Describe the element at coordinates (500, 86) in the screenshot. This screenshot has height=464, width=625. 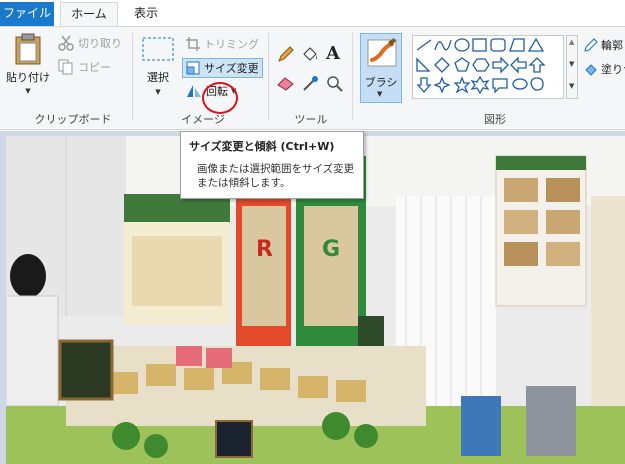
I see `rectangular-callout-icon` at that location.